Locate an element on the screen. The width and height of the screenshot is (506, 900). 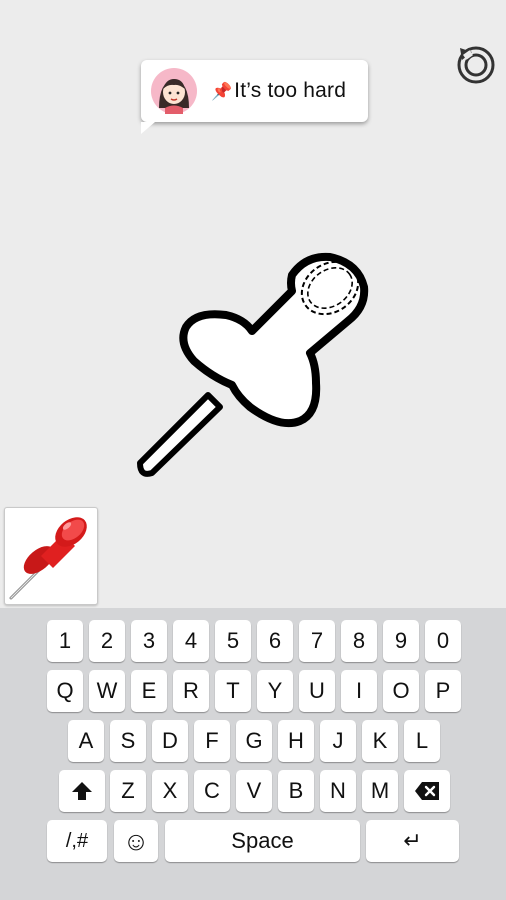
girl-avatar-icon is located at coordinates (174, 91).